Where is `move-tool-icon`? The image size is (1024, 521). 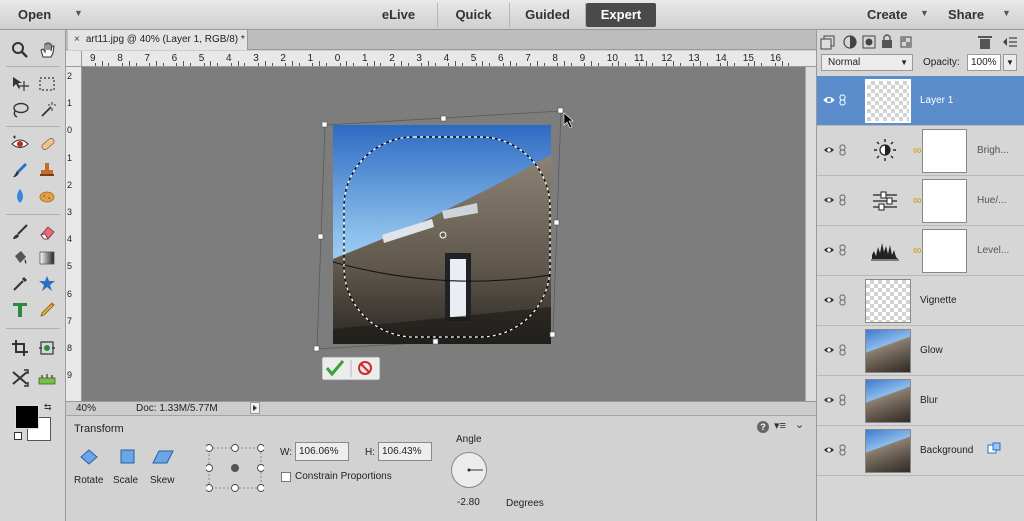
move-tool-icon is located at coordinates (20, 84).